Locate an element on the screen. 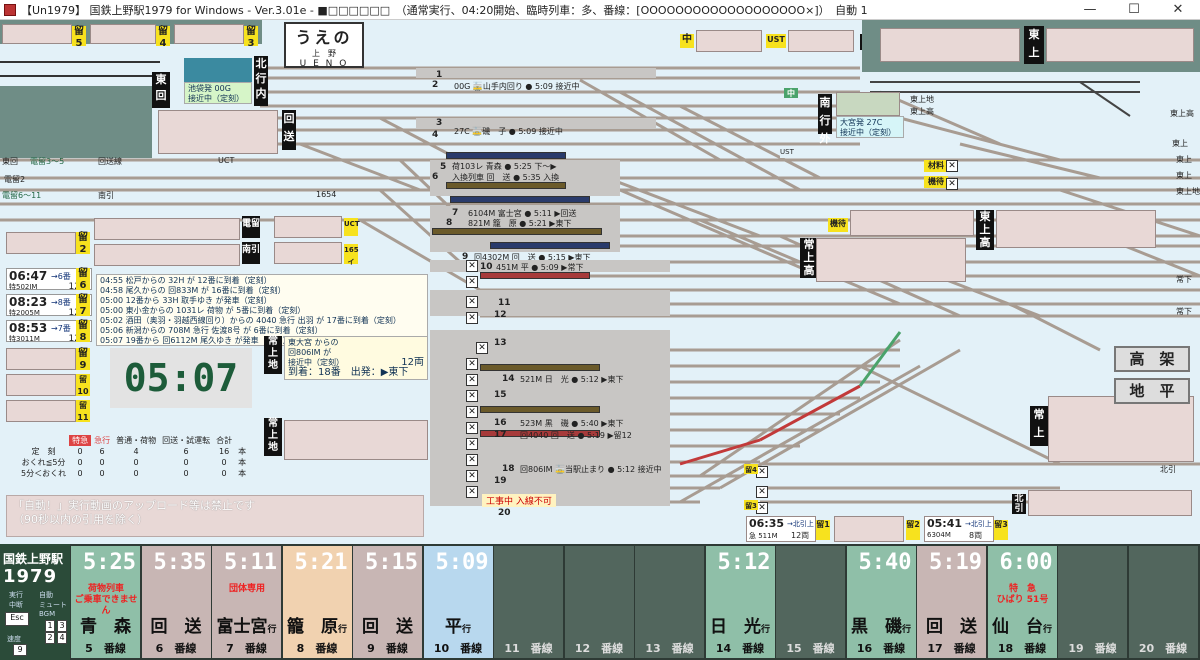 Image resolution: width=1200 pixels, height=660 pixels. minimize-button: — is located at coordinates (1090, 9).